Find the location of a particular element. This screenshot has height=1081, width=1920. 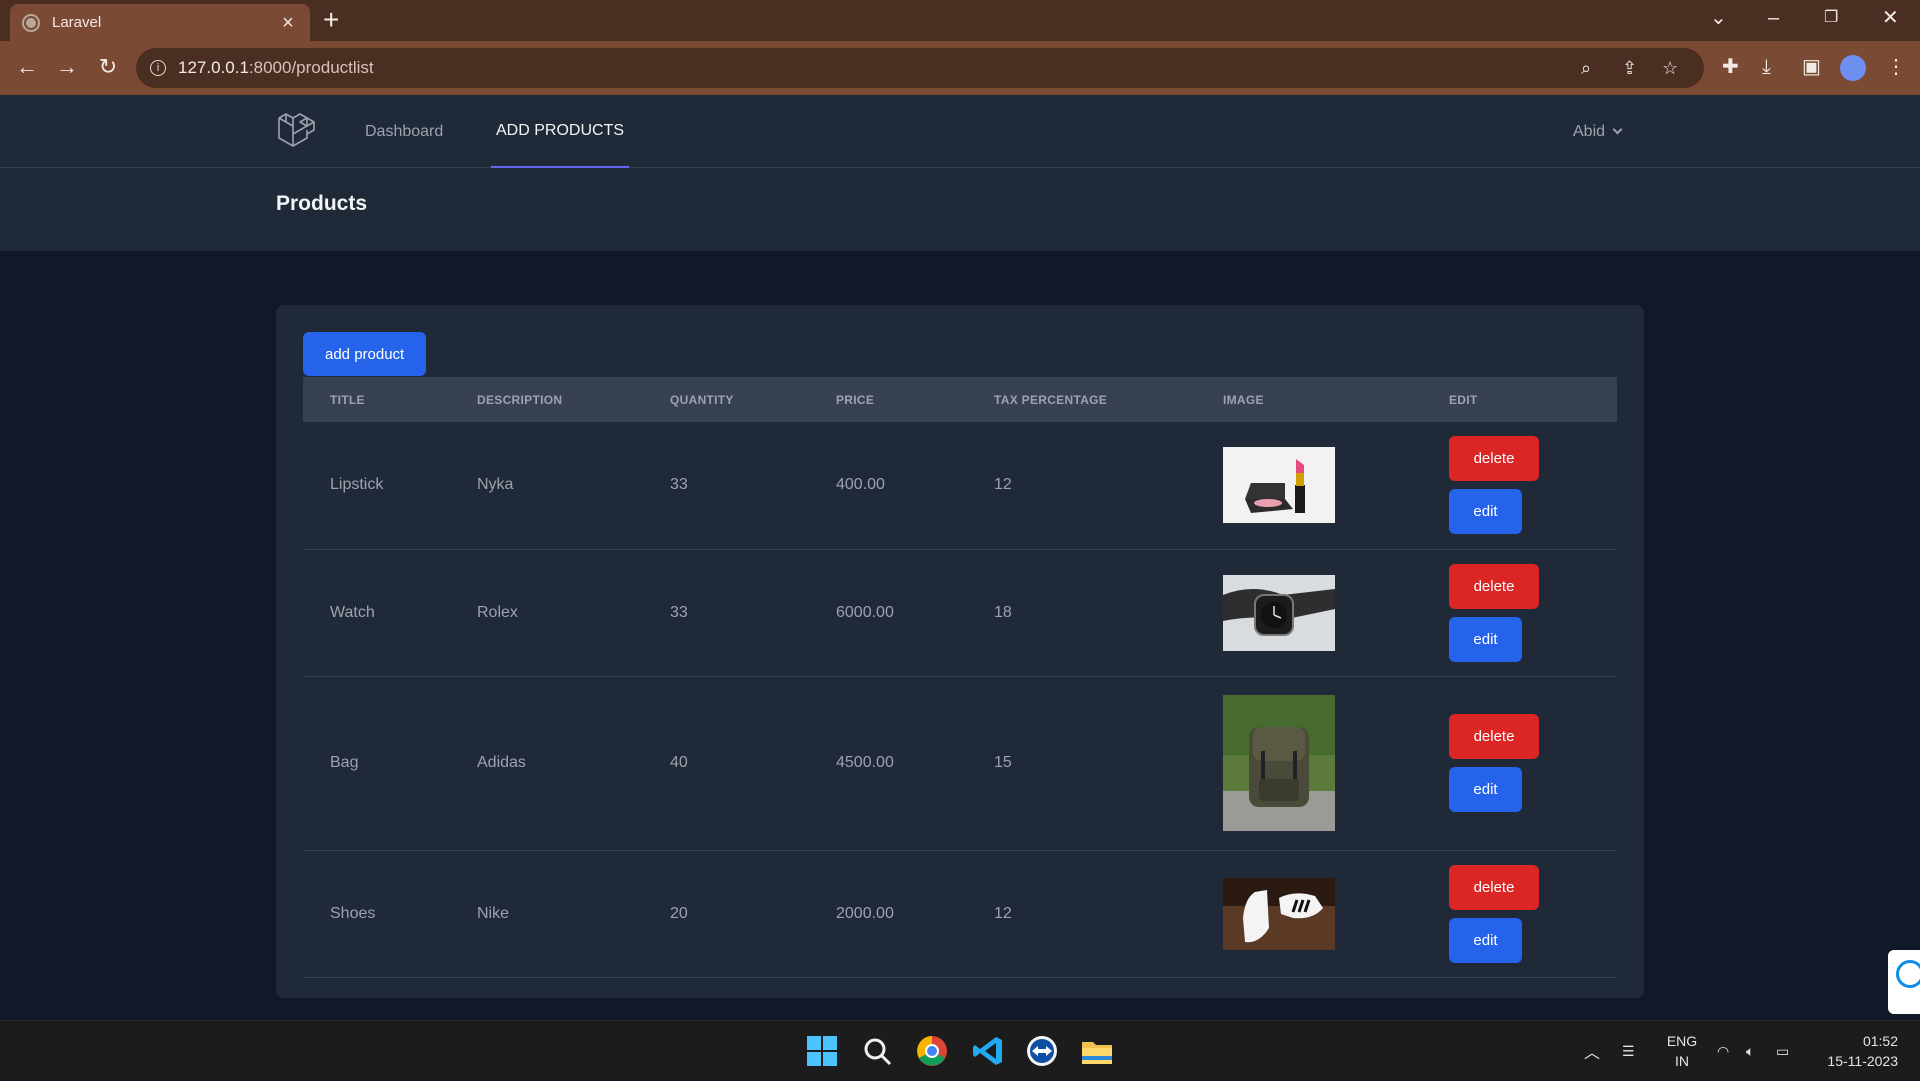

add-product-button: add product is located at coordinates (365, 354).